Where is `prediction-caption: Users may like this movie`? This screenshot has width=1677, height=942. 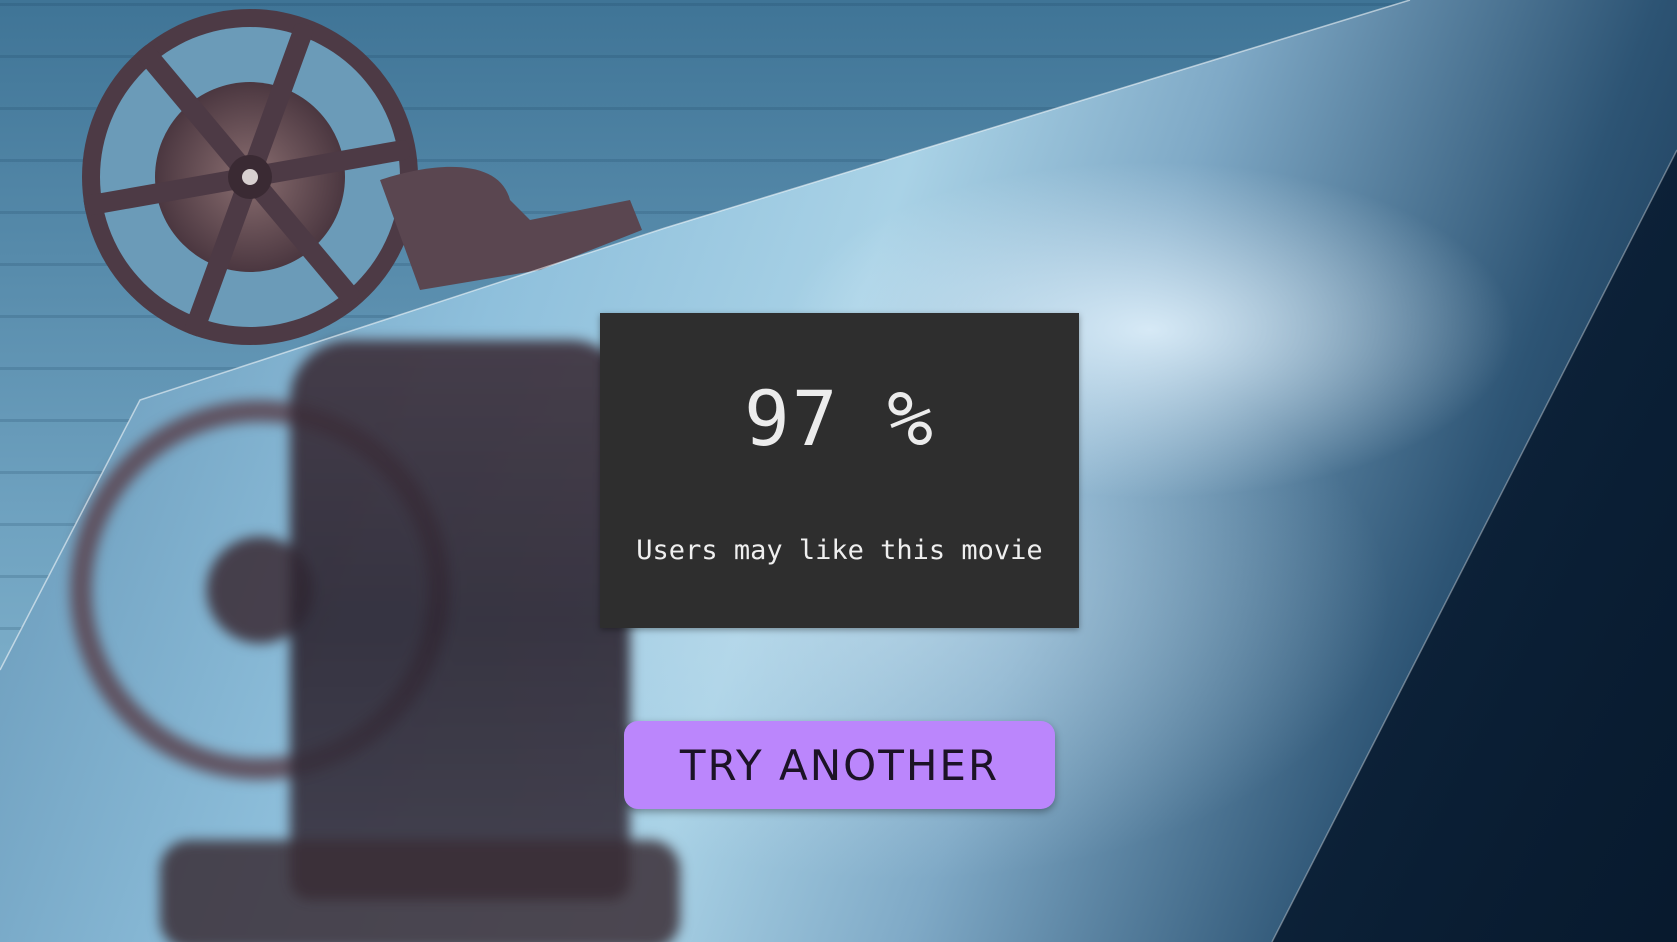
prediction-caption: Users may like this movie is located at coordinates (839, 550).